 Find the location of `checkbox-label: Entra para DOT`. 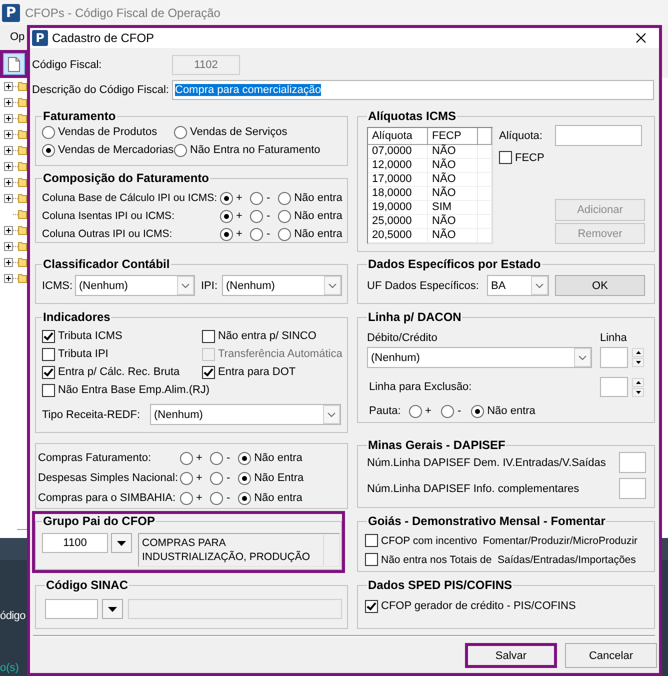

checkbox-label: Entra para DOT is located at coordinates (257, 372).